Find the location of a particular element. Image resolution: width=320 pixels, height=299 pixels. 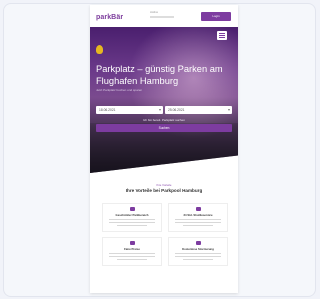

menu-icon is located at coordinates (222, 35).